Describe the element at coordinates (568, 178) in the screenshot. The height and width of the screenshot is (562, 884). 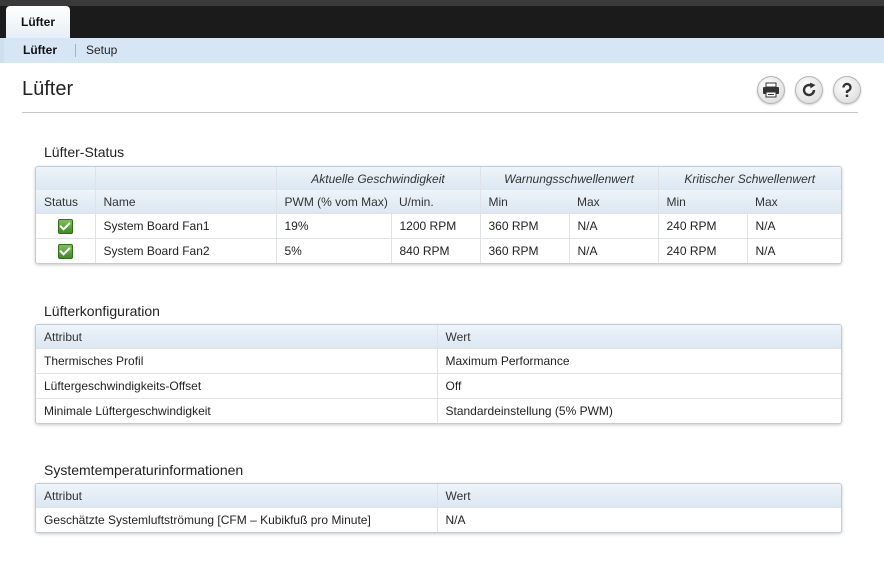
I see `group-header-warning: Warnungsschwellenwert` at that location.